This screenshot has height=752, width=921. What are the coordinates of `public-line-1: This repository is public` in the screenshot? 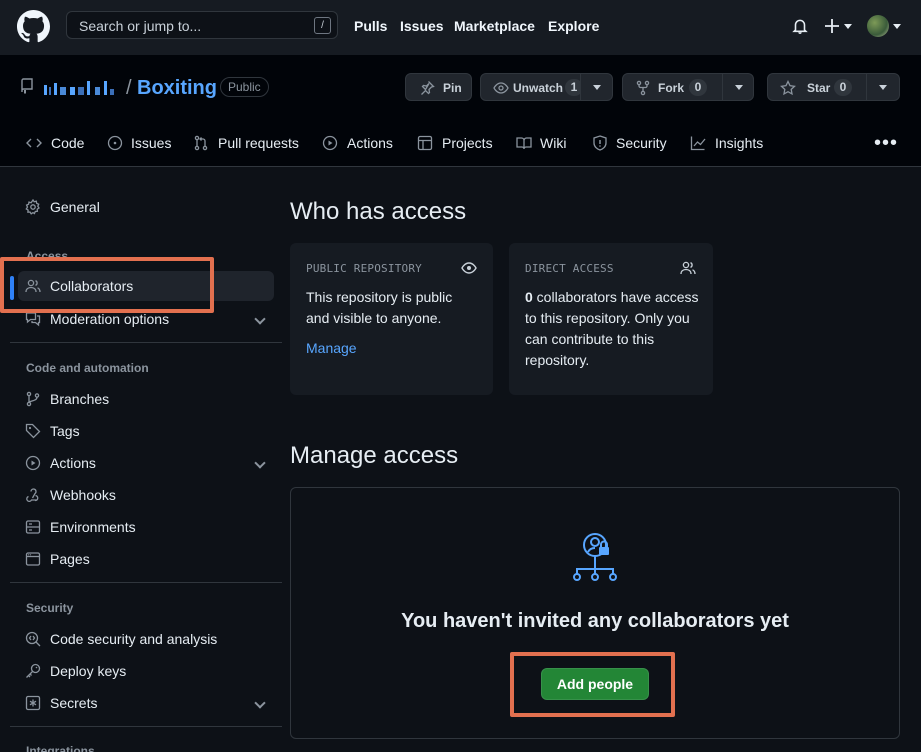 It's located at (379, 297).